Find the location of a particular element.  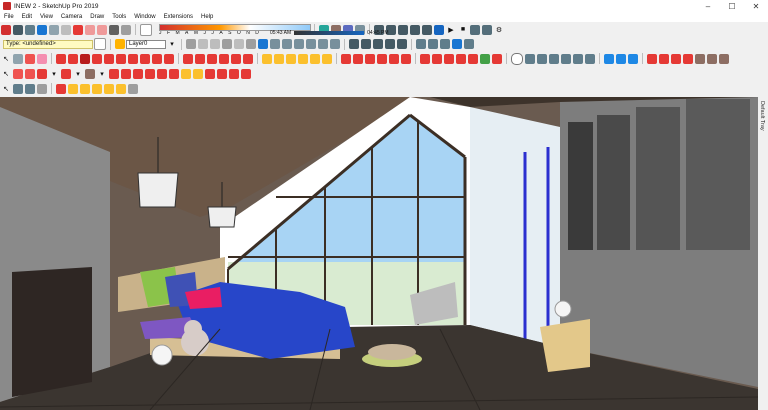

eraser-icon is located at coordinates (18, 73).